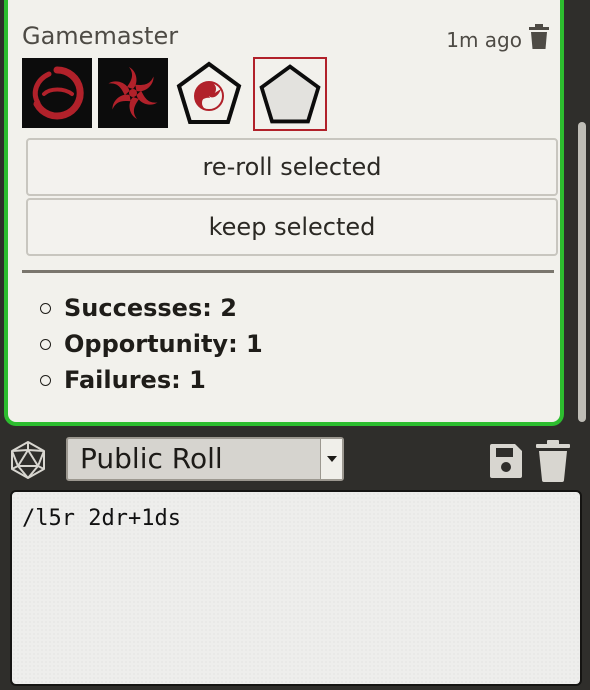 The width and height of the screenshot is (590, 690). I want to click on ring-die-success-icon, so click(57, 93).